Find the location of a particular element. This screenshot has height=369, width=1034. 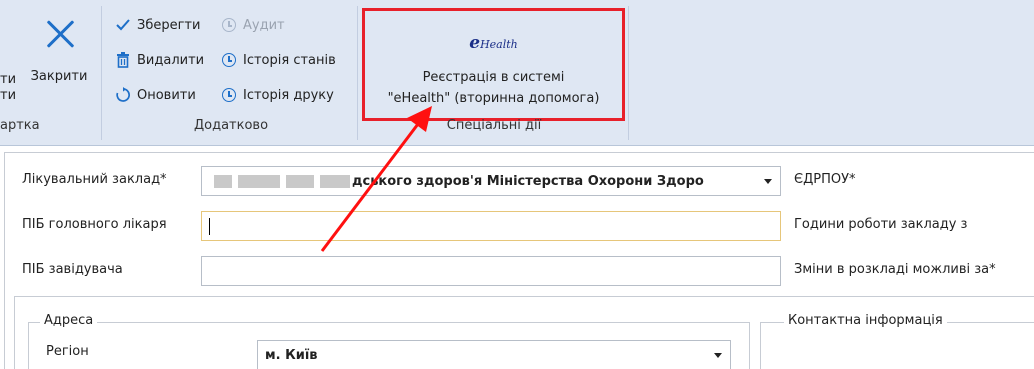

print-history-label: Історія друку is located at coordinates (288, 95).